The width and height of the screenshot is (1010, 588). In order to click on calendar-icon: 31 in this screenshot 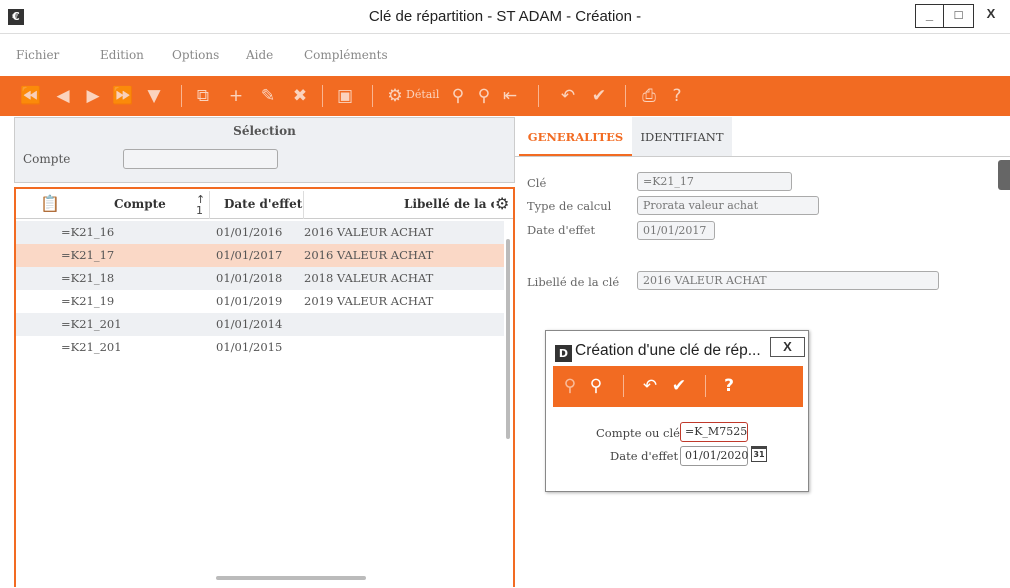, I will do `click(759, 454)`.